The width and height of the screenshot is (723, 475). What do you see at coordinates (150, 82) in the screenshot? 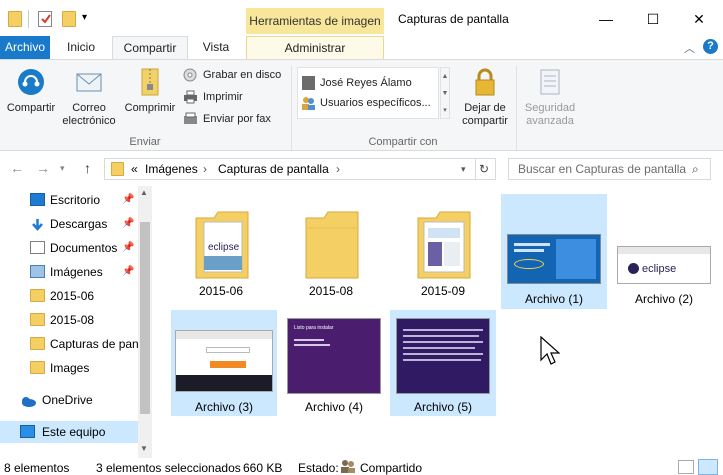
I see `zip-icon` at bounding box center [150, 82].